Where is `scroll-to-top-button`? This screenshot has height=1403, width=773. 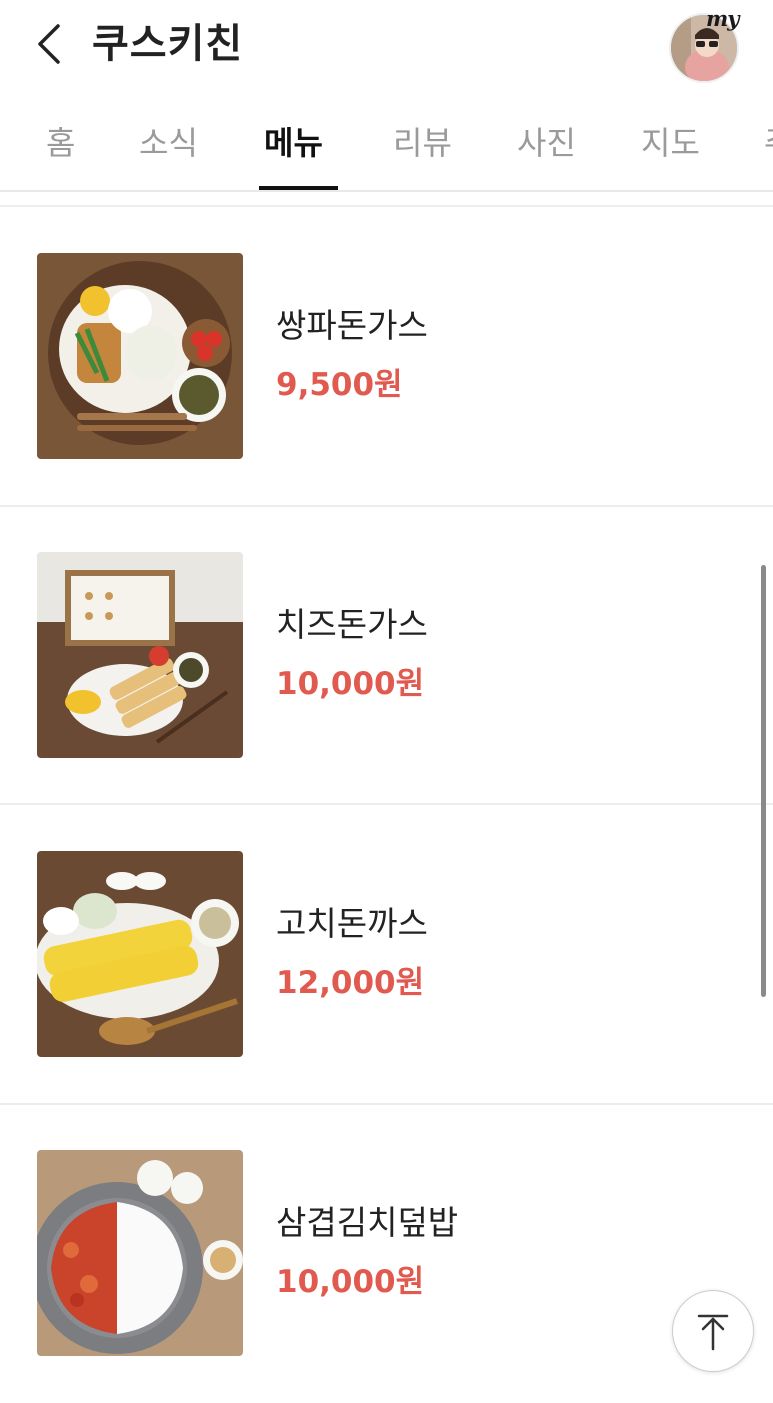 scroll-to-top-button is located at coordinates (713, 1331).